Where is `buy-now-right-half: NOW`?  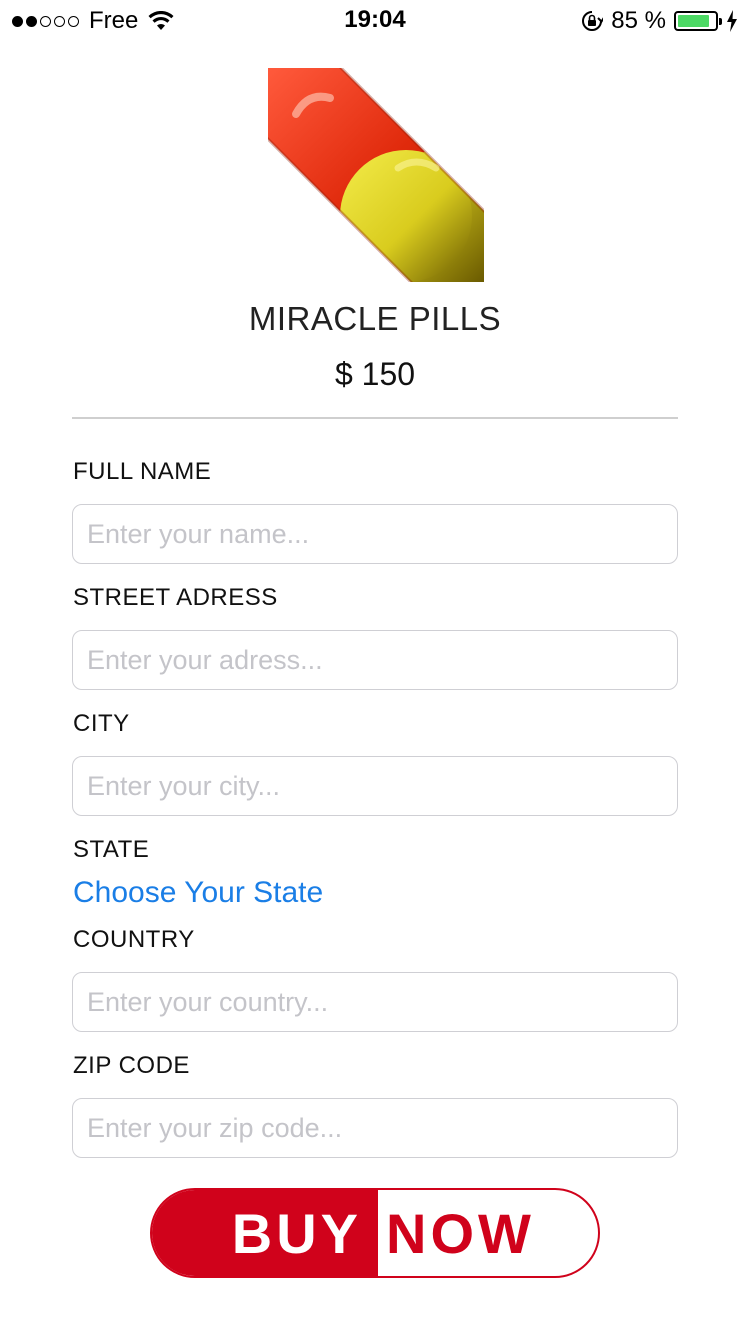
buy-now-right-half: NOW is located at coordinates (488, 1233).